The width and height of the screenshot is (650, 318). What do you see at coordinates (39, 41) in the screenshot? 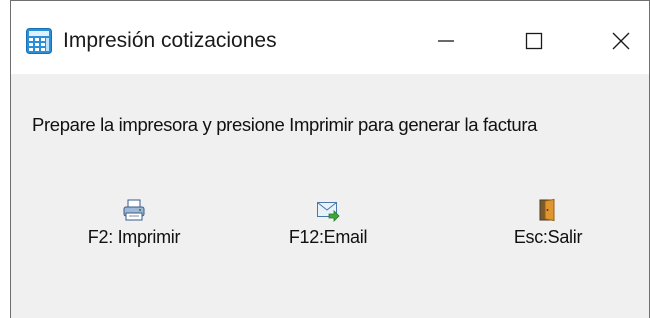
I see `calculator-app-icon` at bounding box center [39, 41].